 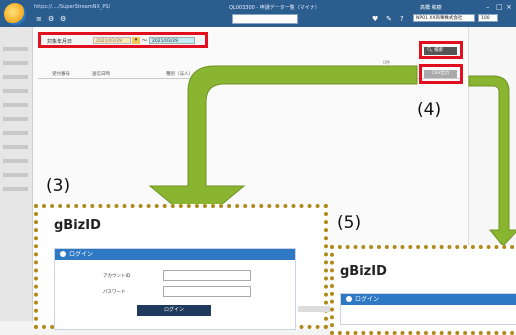 What do you see at coordinates (349, 223) in the screenshot?
I see `step-5-label: (5)` at bounding box center [349, 223].